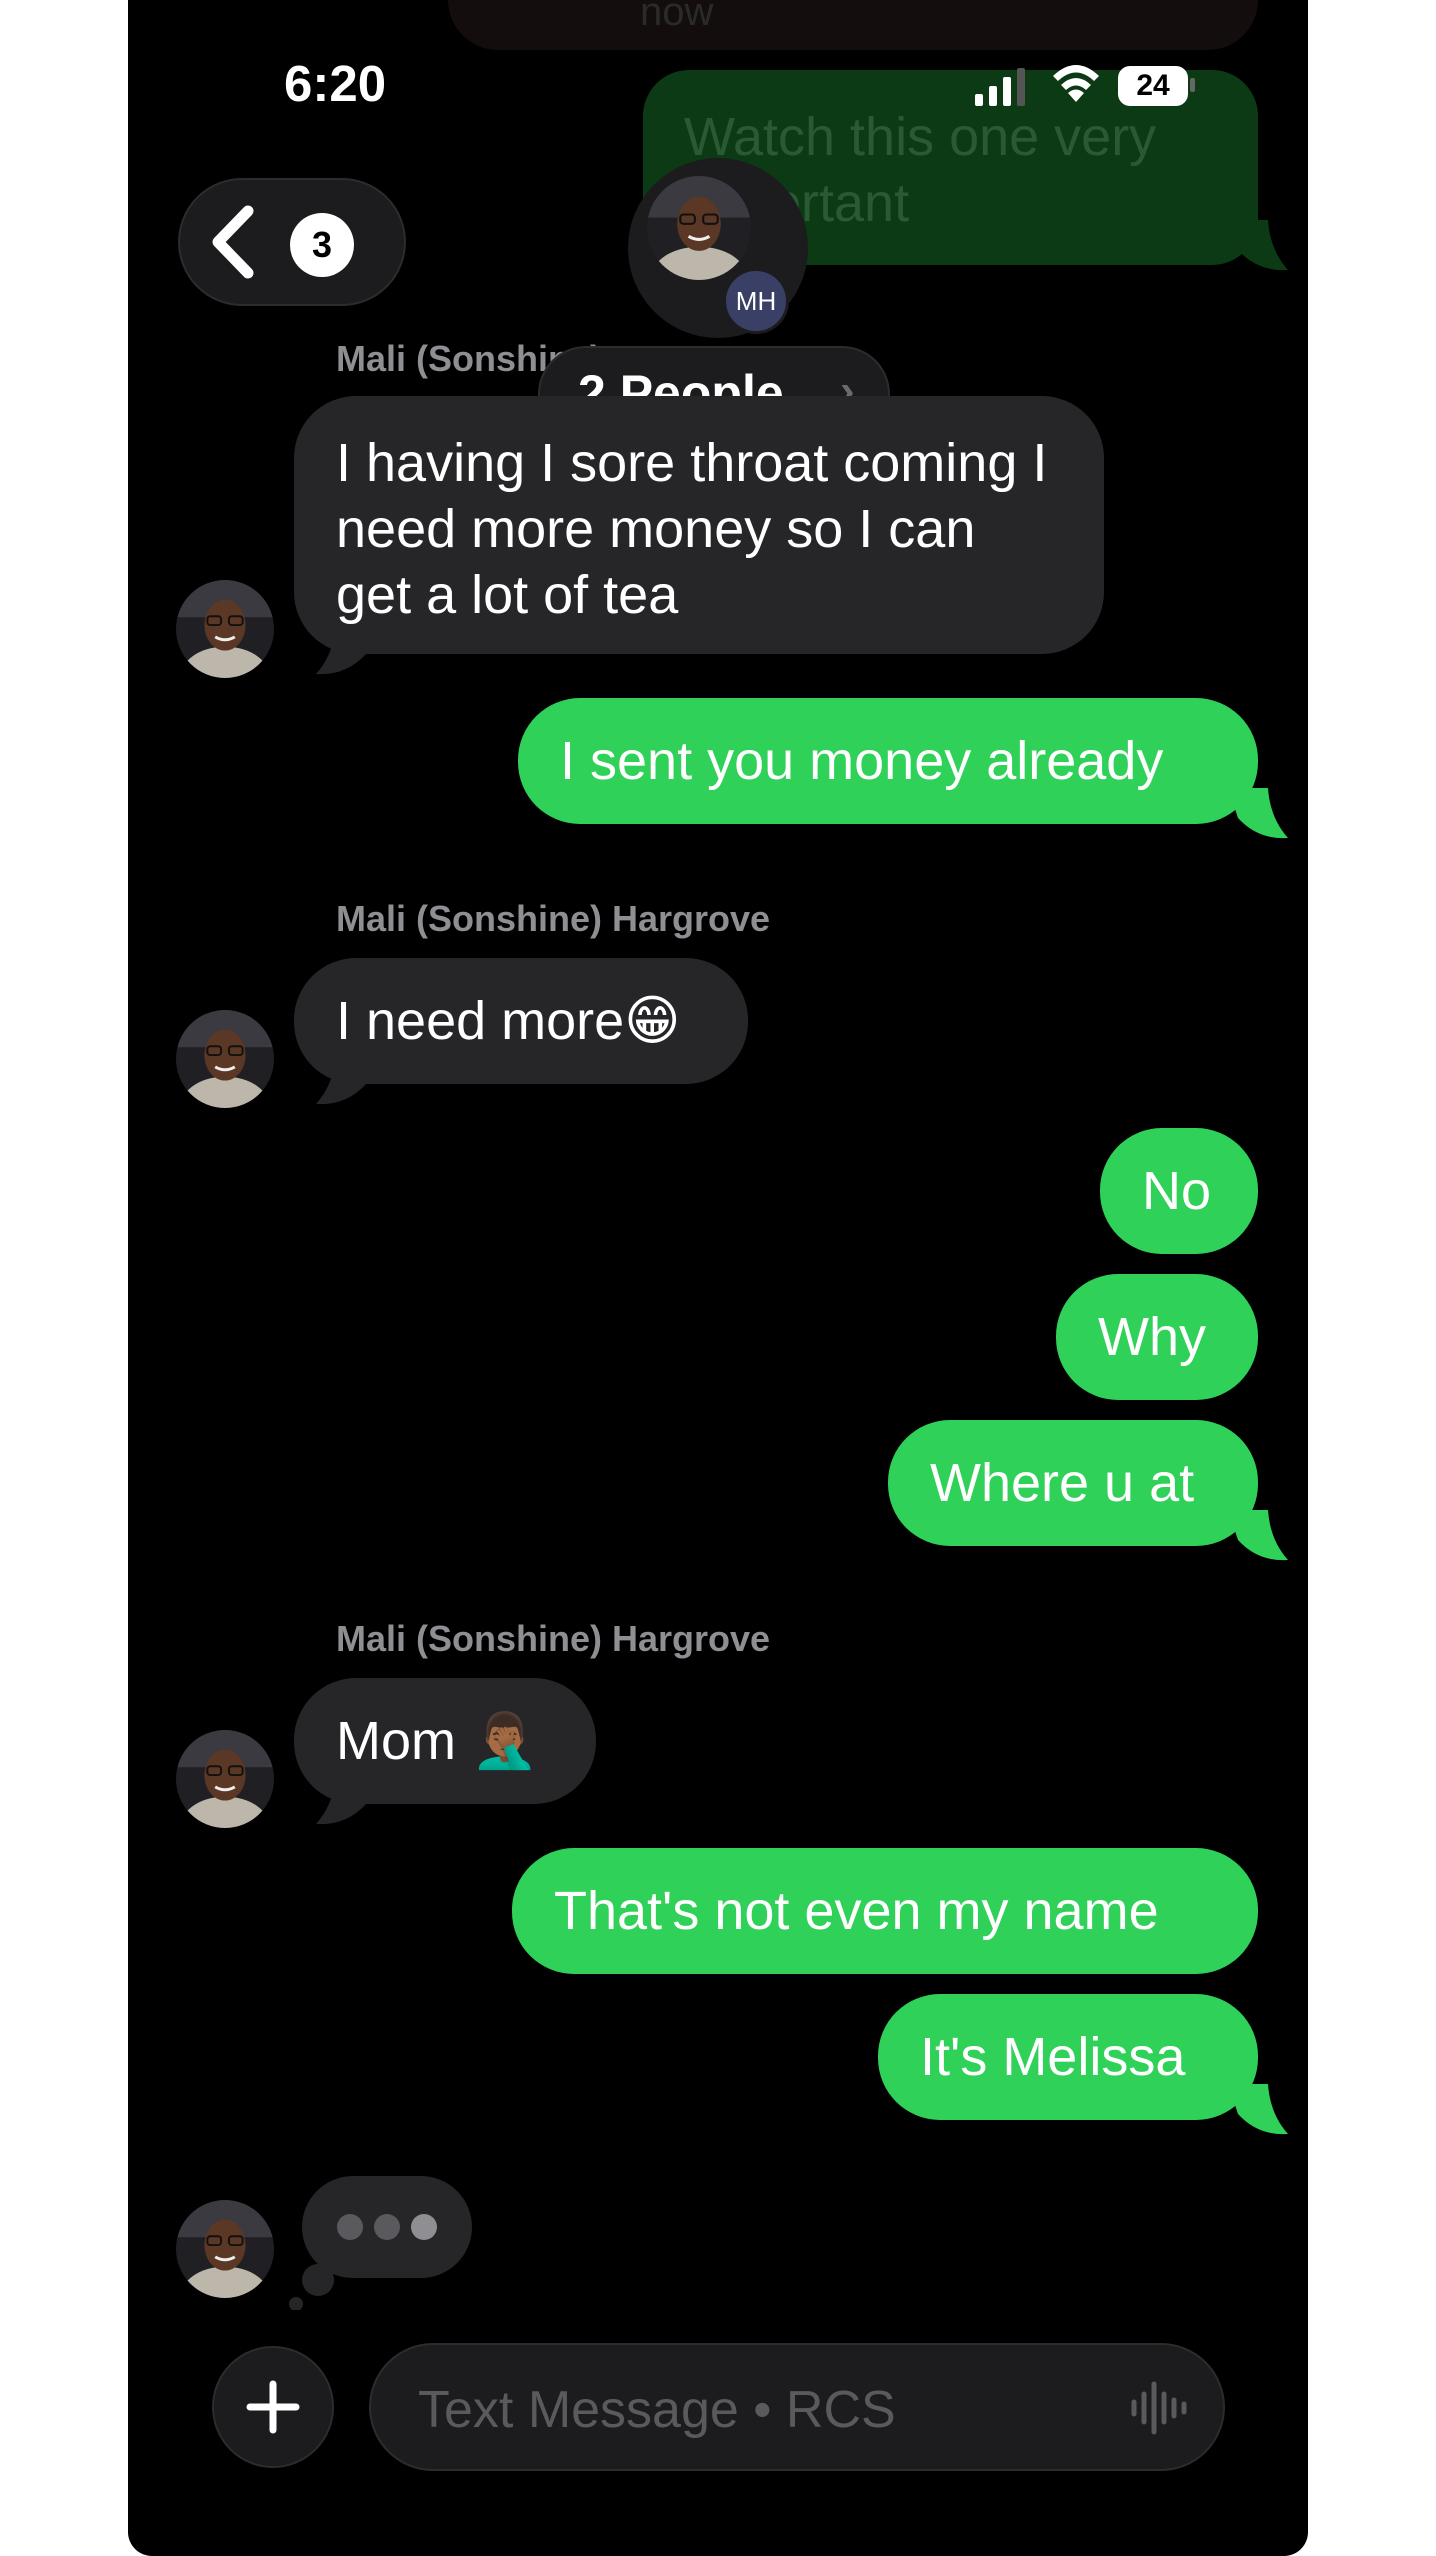  Describe the element at coordinates (699, 228) in the screenshot. I see `contact-photo-icon` at that location.